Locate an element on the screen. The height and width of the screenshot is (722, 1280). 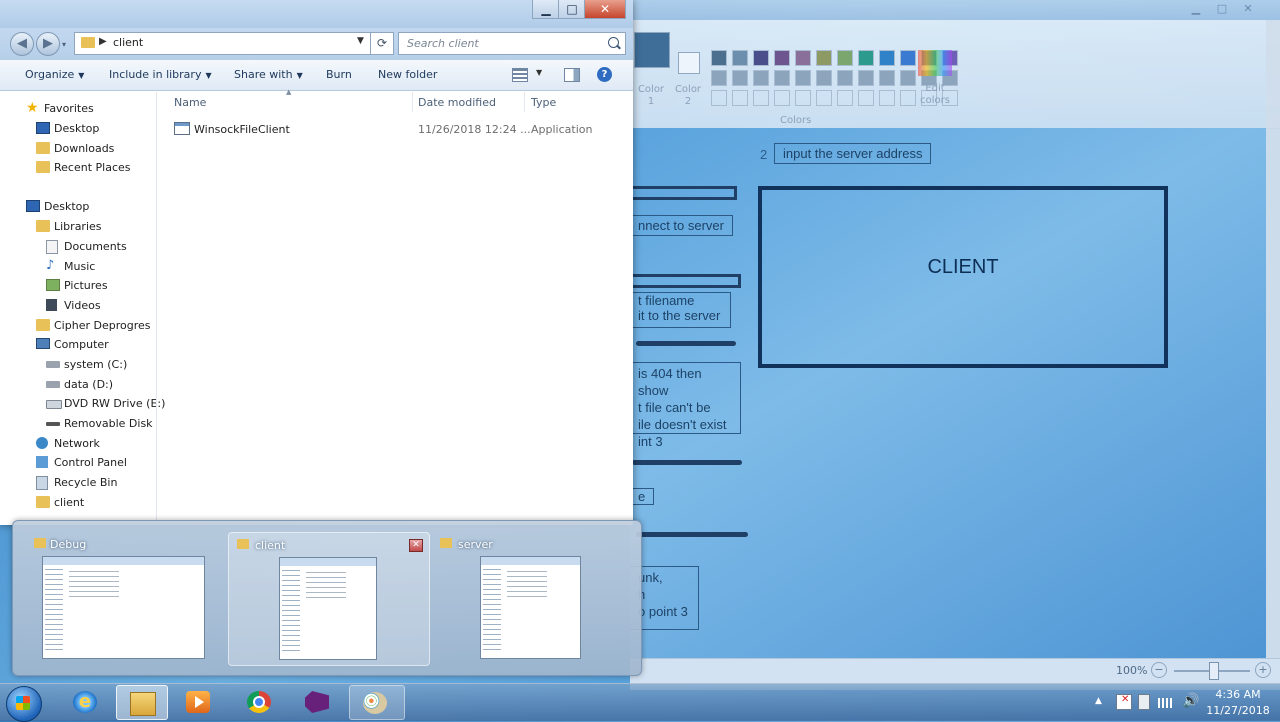
address-dropdown-icon: ▼ is located at coordinates (360, 41).